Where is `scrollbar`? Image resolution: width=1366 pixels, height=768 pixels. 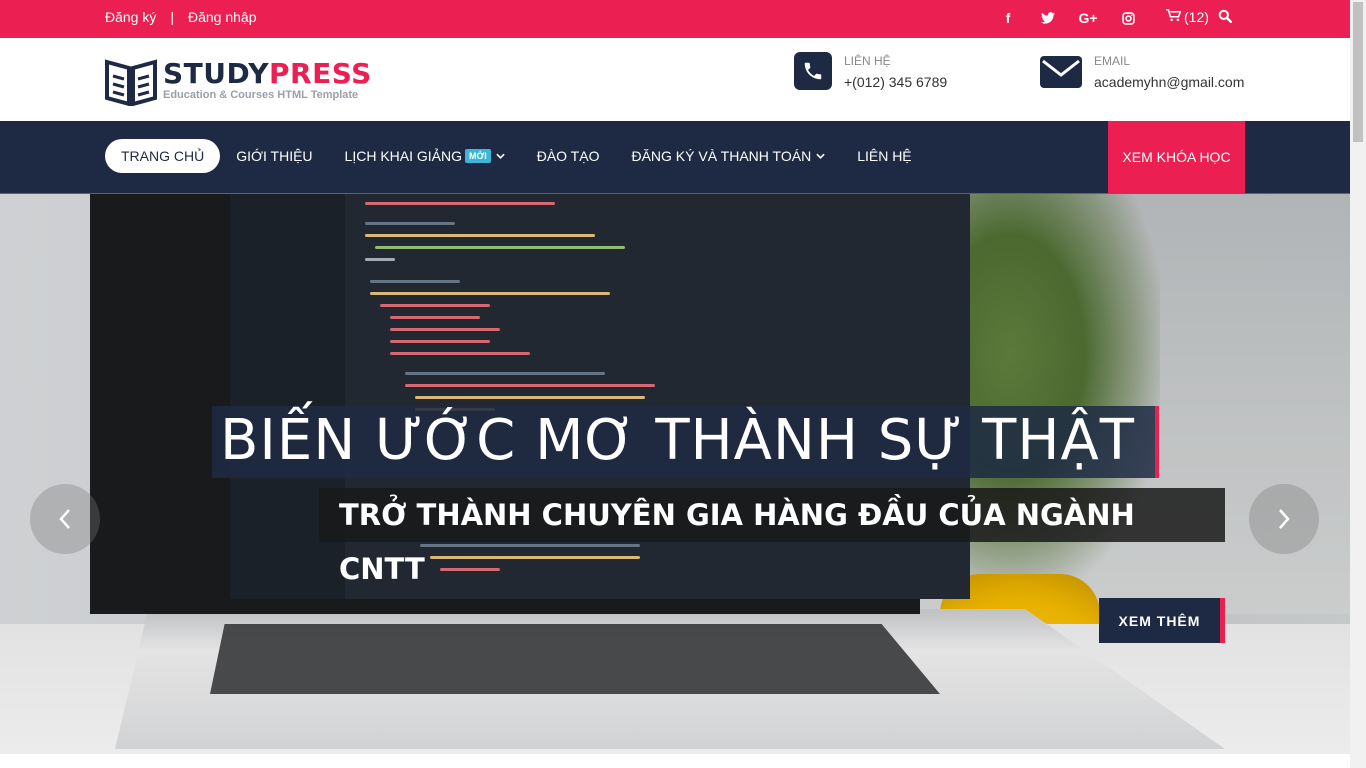
scrollbar is located at coordinates (1358, 384).